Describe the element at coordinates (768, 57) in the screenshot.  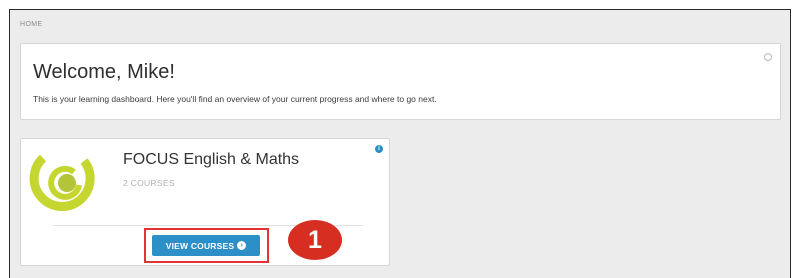
I see `settings-icon` at that location.